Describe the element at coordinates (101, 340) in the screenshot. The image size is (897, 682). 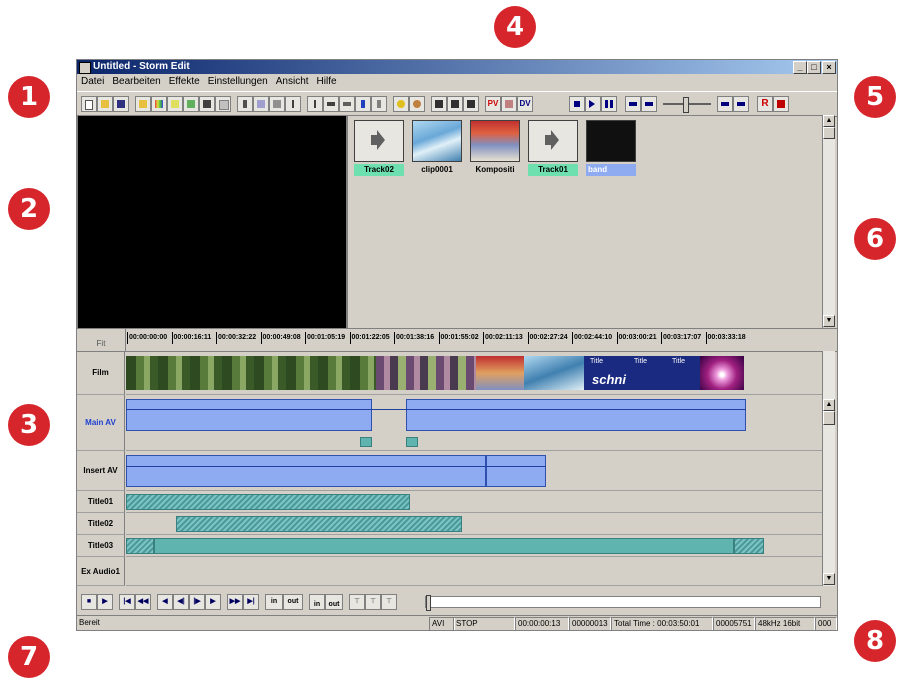
I see `fit-button: Fit` at that location.